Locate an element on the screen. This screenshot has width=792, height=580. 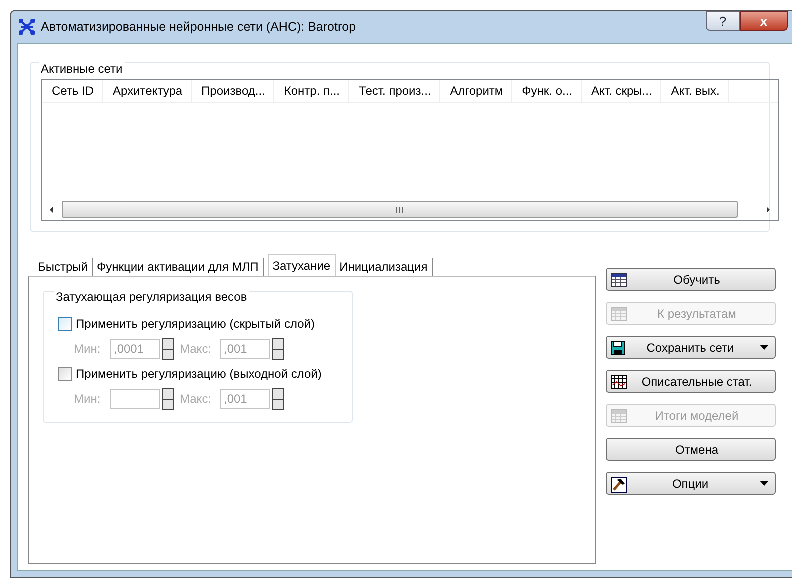
column-header: Сеть ID is located at coordinates (73, 91).